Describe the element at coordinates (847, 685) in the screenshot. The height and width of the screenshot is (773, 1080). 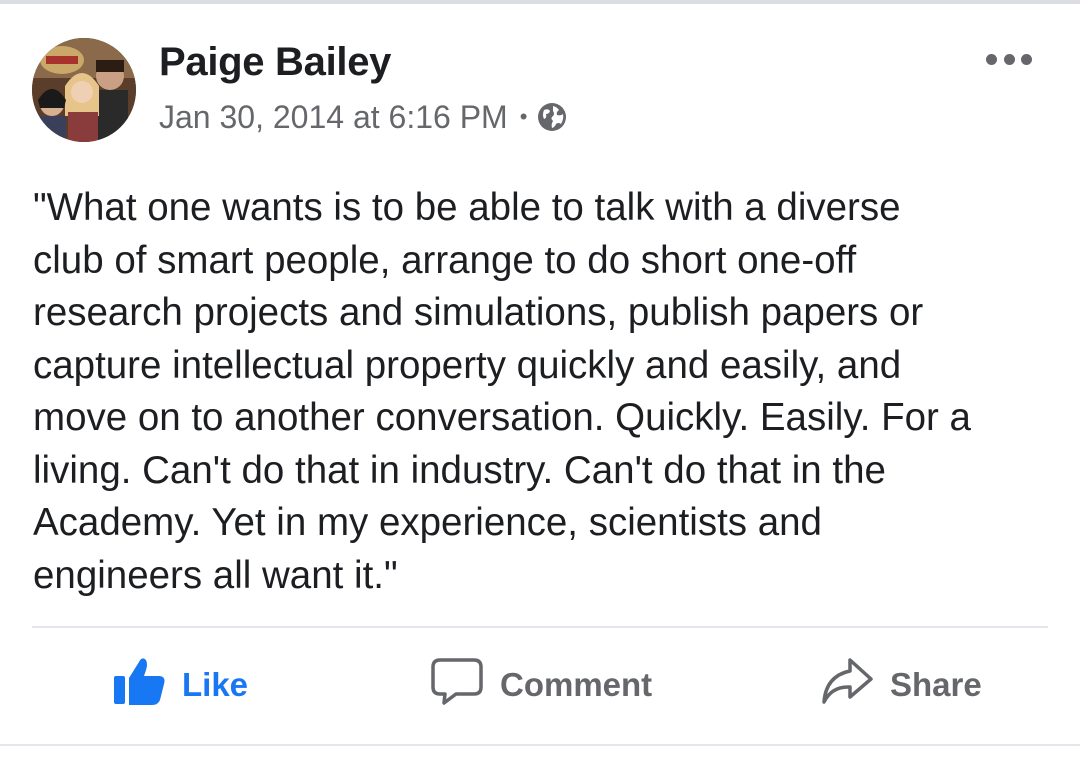
I see `share-arrow-icon` at that location.